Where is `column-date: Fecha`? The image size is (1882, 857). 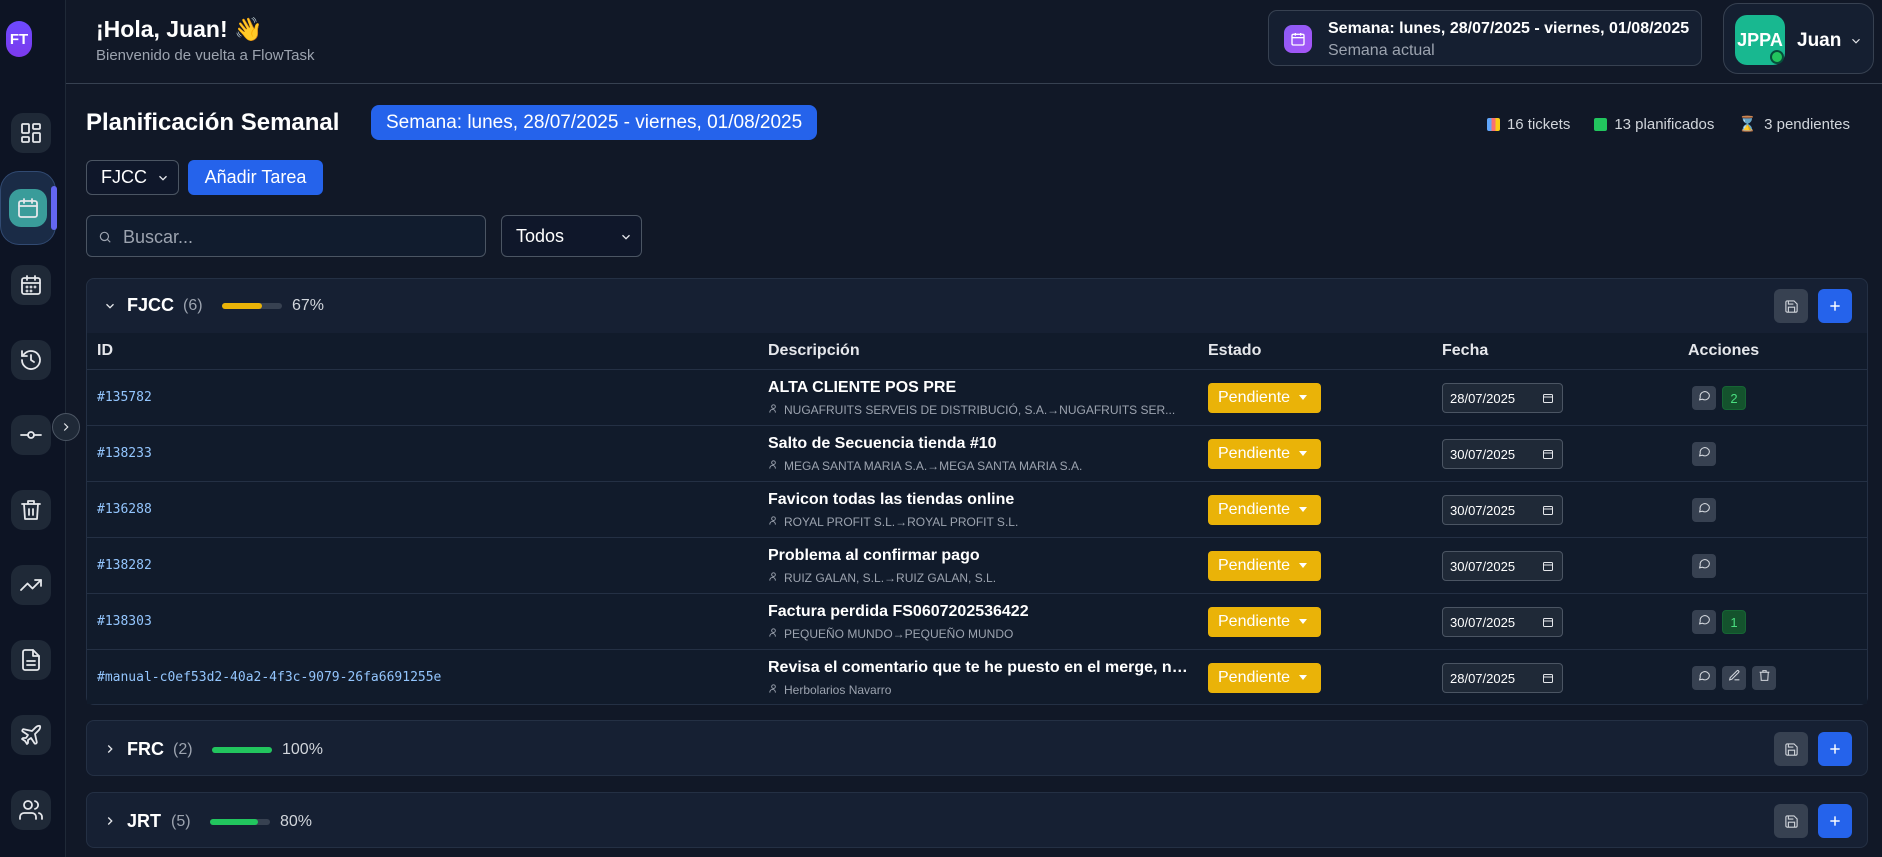 column-date: Fecha is located at coordinates (1465, 350).